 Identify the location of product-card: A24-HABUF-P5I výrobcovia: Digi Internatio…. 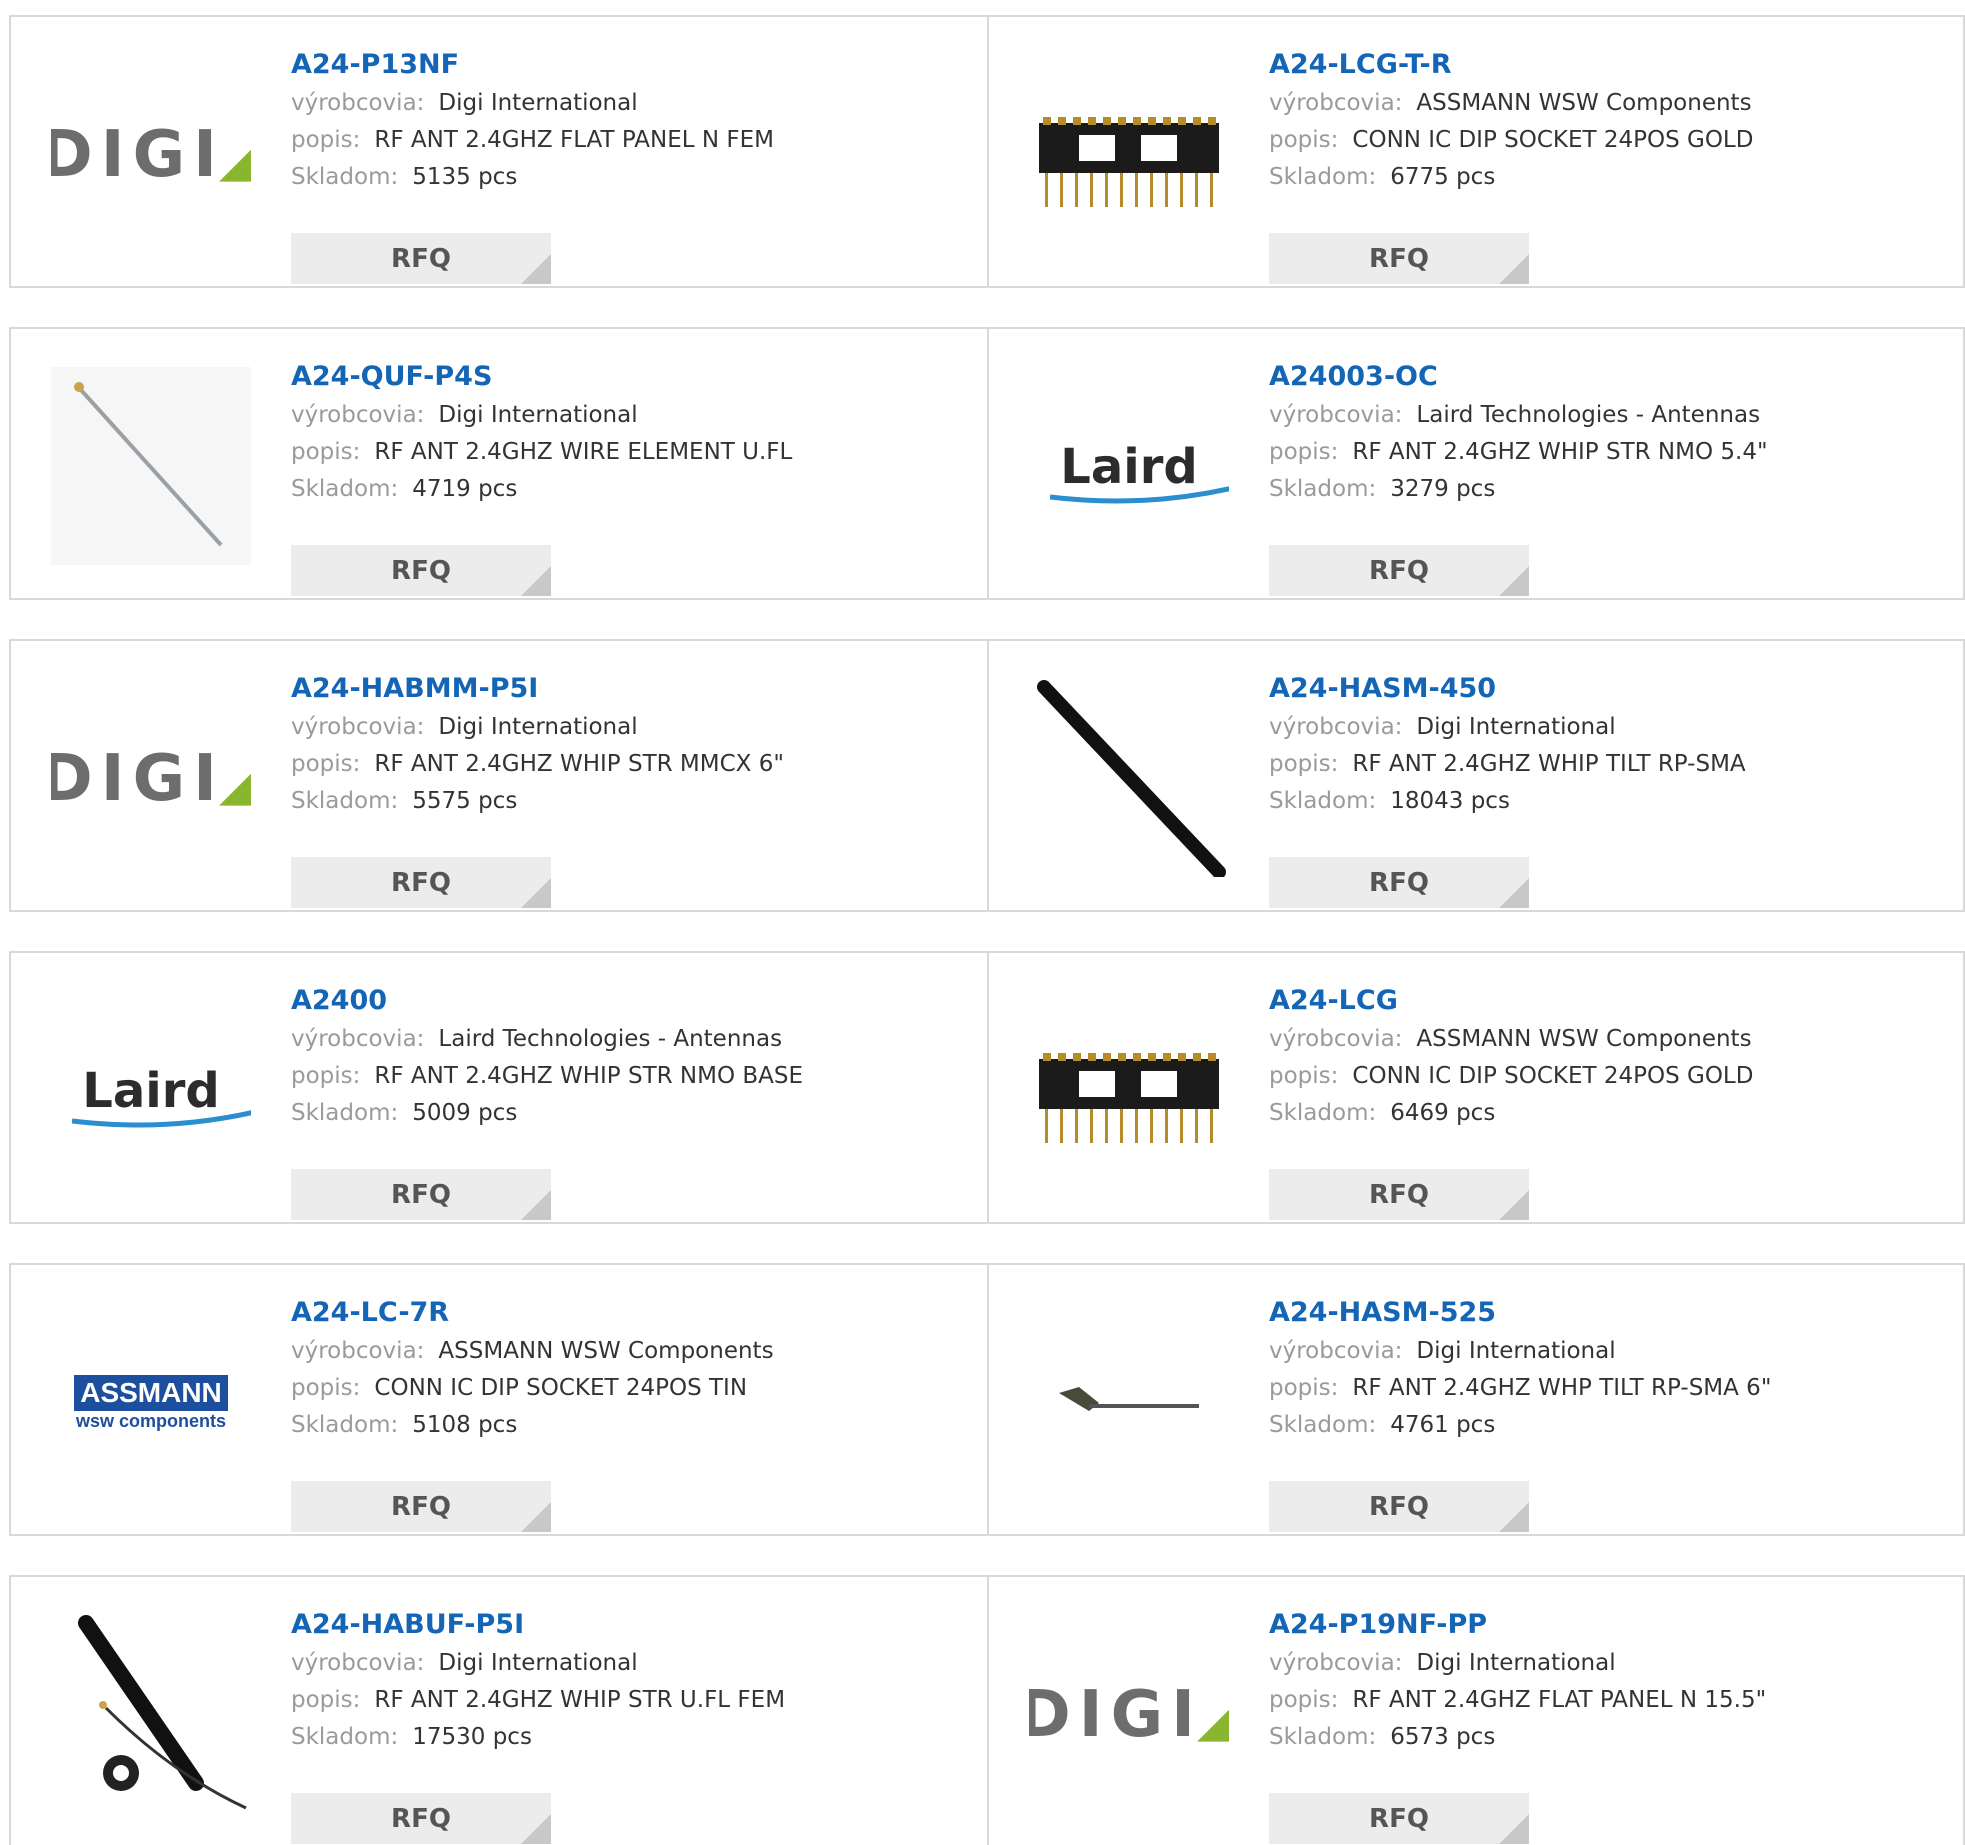
(499, 1711).